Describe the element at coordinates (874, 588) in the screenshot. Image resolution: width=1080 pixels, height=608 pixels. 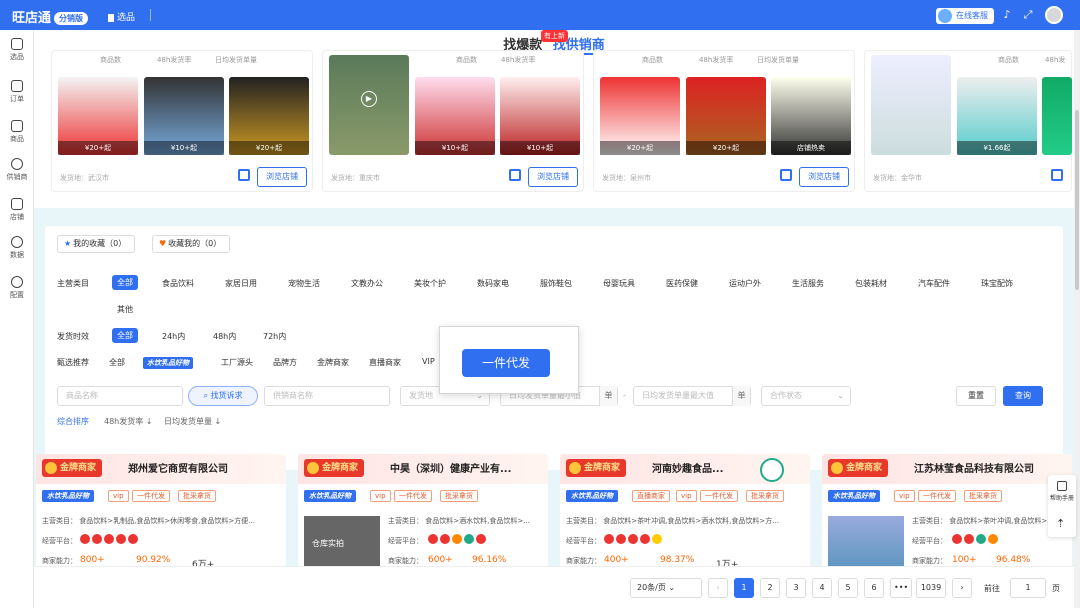
I see `page-button: 6` at that location.